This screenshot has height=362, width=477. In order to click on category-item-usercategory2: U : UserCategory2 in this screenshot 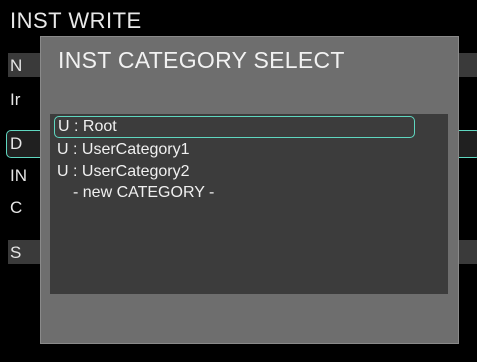, I will do `click(122, 172)`.